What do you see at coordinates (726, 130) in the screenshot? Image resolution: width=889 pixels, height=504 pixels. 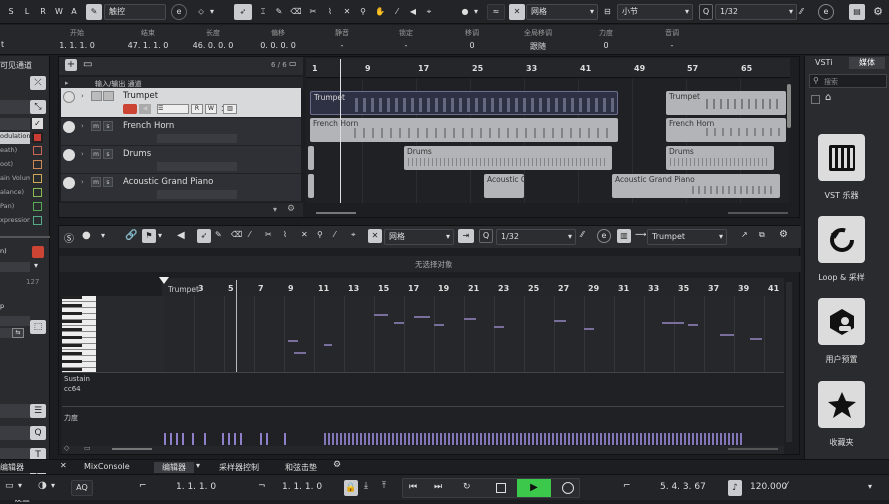 I see `midi-part: French Horn` at bounding box center [726, 130].